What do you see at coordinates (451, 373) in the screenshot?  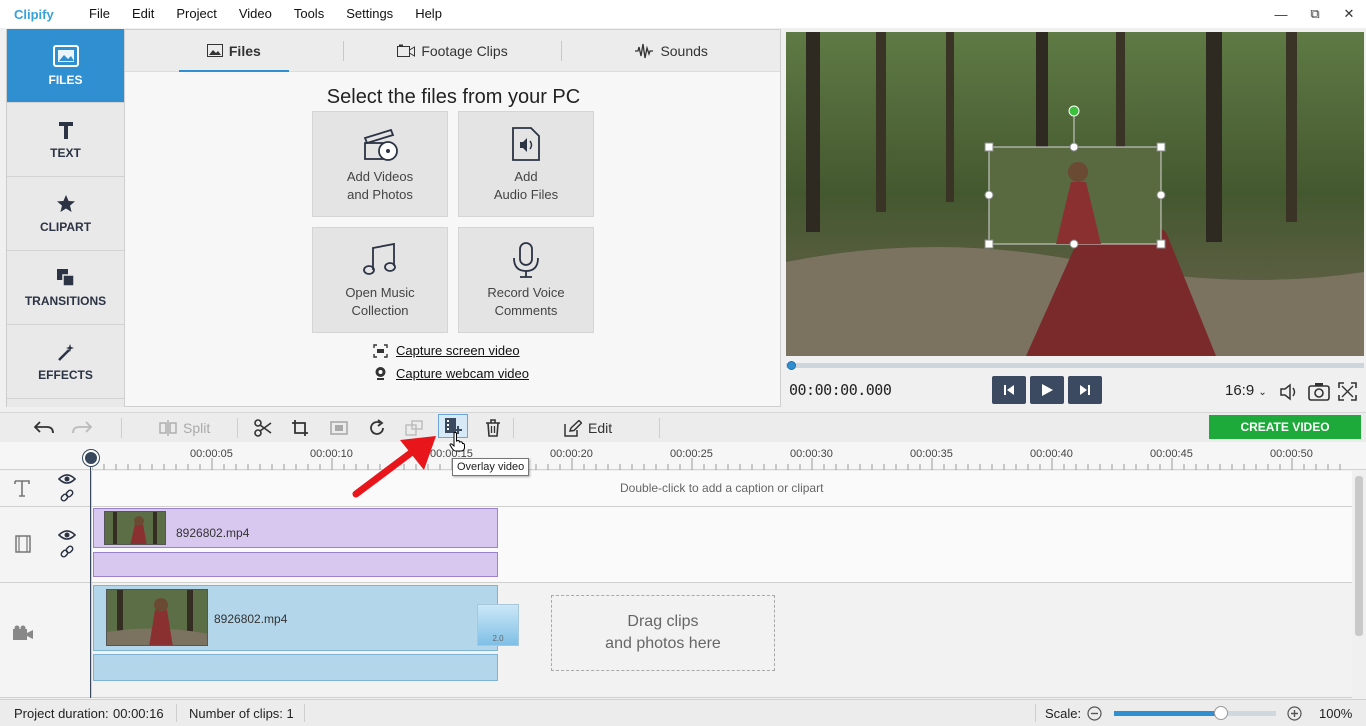 I see `capture-webcam-link: Capture webcam video` at bounding box center [451, 373].